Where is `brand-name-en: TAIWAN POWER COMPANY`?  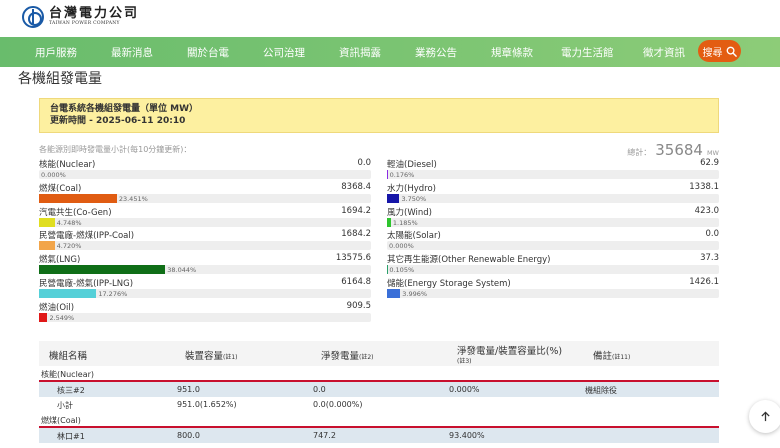 brand-name-en: TAIWAN POWER COMPANY is located at coordinates (84, 24).